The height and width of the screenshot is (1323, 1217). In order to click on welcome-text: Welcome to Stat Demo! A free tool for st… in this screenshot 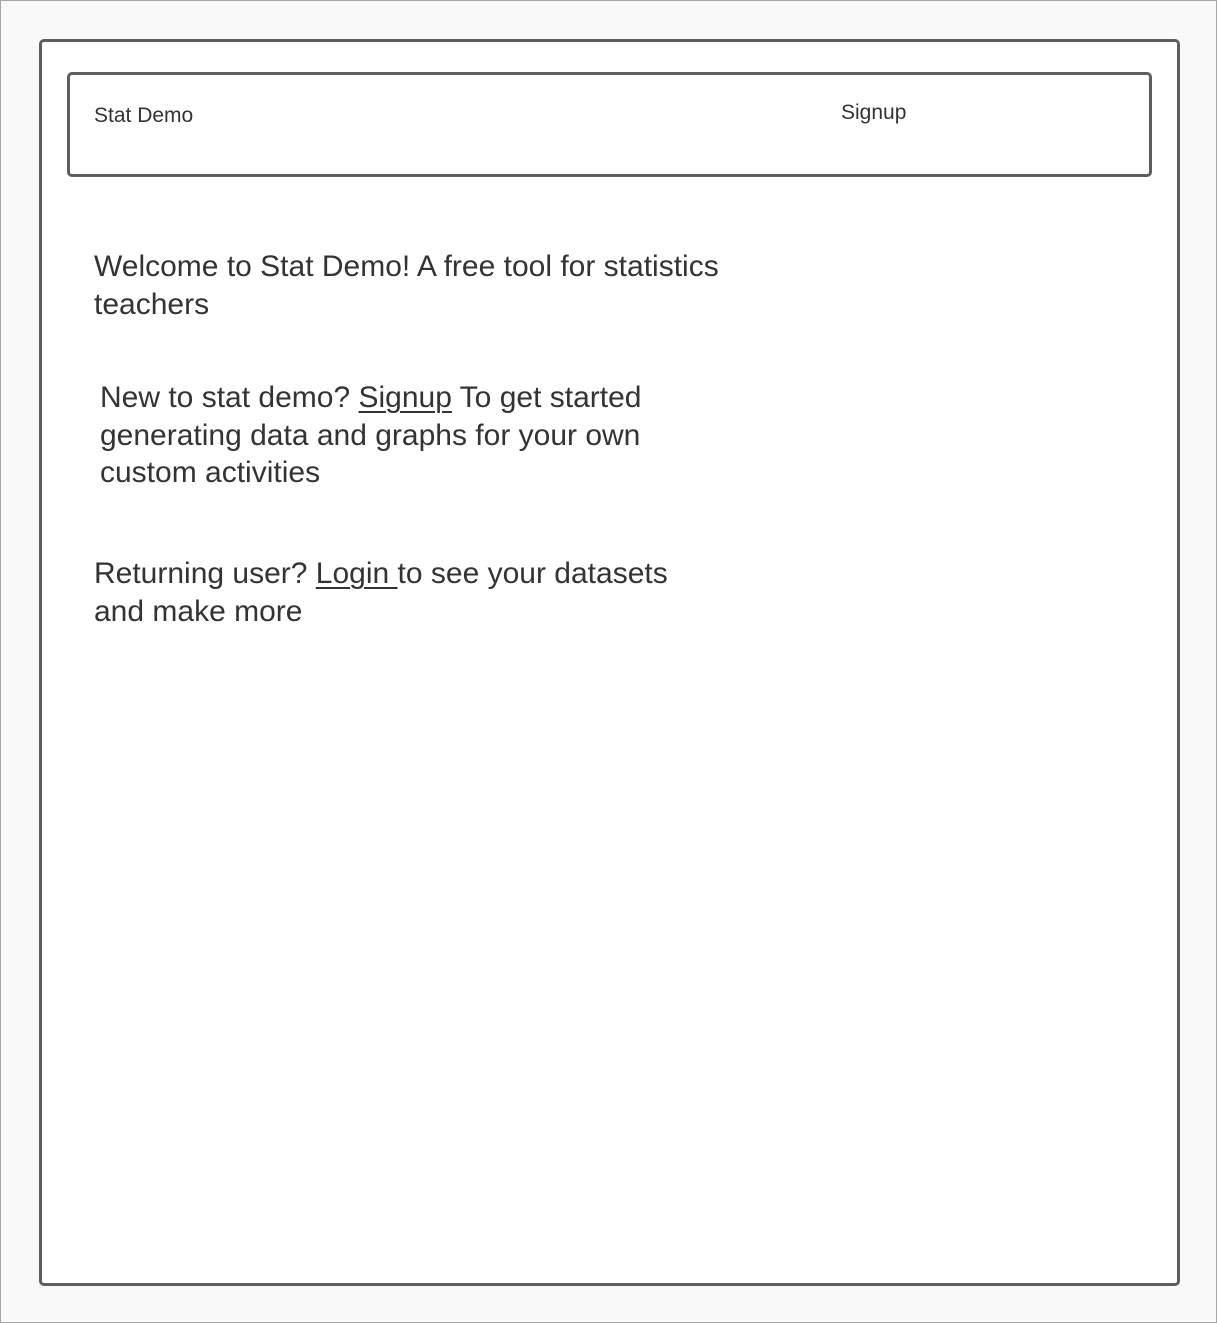, I will do `click(406, 285)`.